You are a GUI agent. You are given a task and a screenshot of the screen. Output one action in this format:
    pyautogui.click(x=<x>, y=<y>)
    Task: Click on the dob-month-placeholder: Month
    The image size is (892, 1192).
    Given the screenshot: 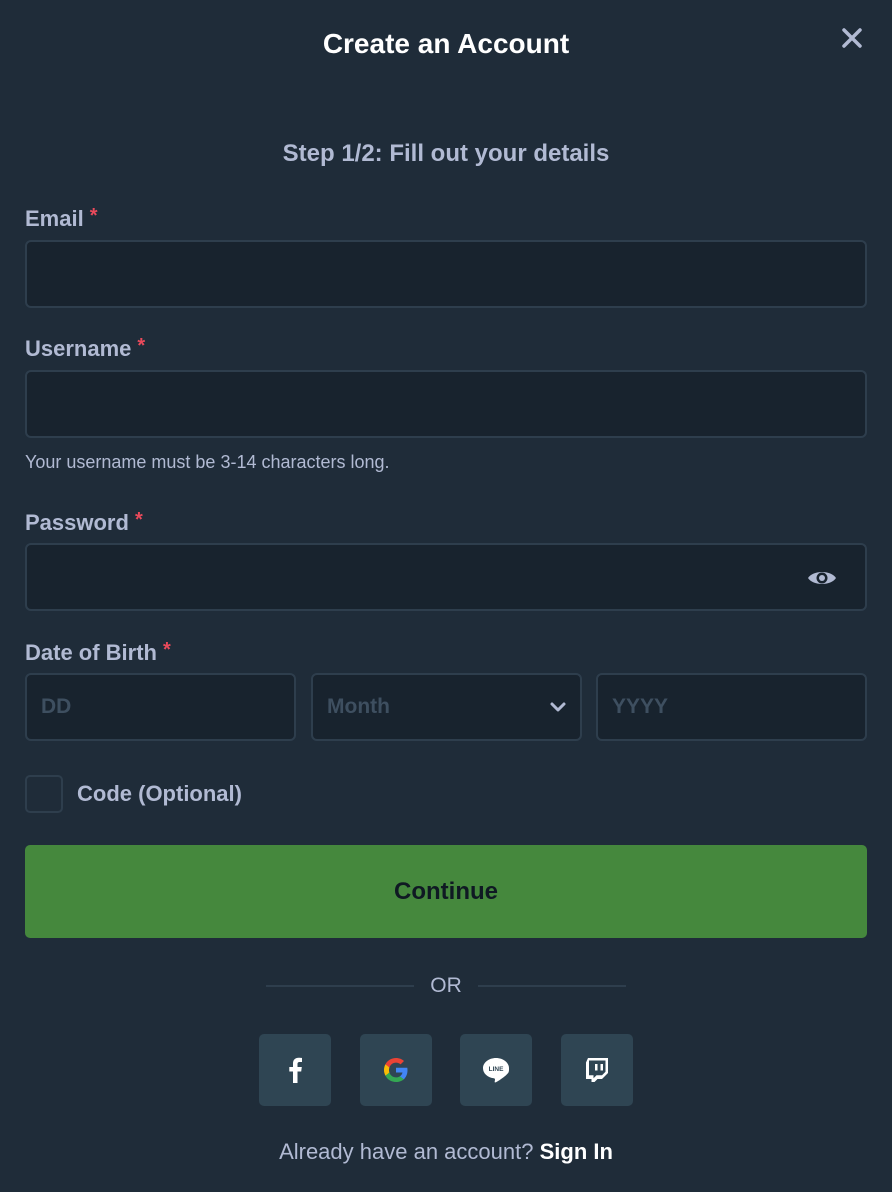 What is the action you would take?
    pyautogui.click(x=358, y=706)
    